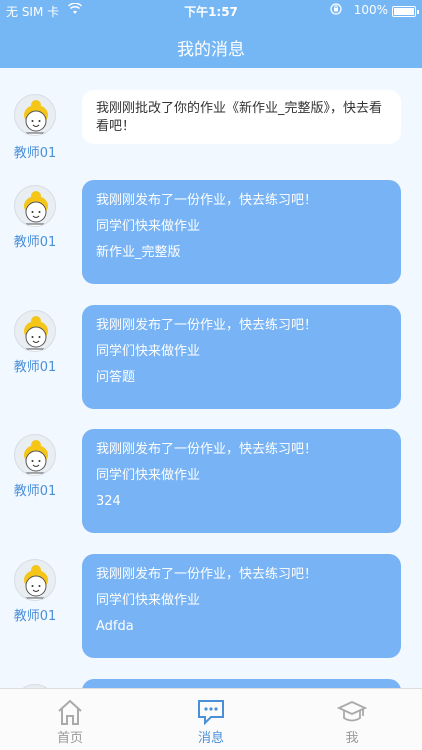  Describe the element at coordinates (108, 501) in the screenshot. I see `message-line: 324` at that location.